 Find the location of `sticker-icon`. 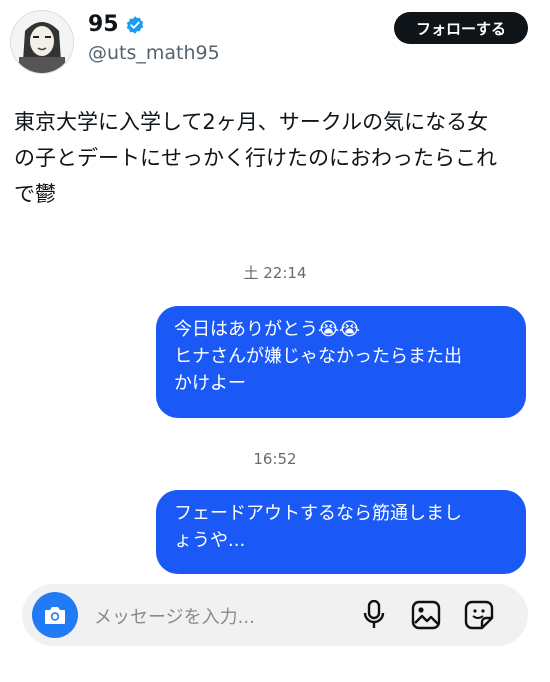

sticker-icon is located at coordinates (479, 615).